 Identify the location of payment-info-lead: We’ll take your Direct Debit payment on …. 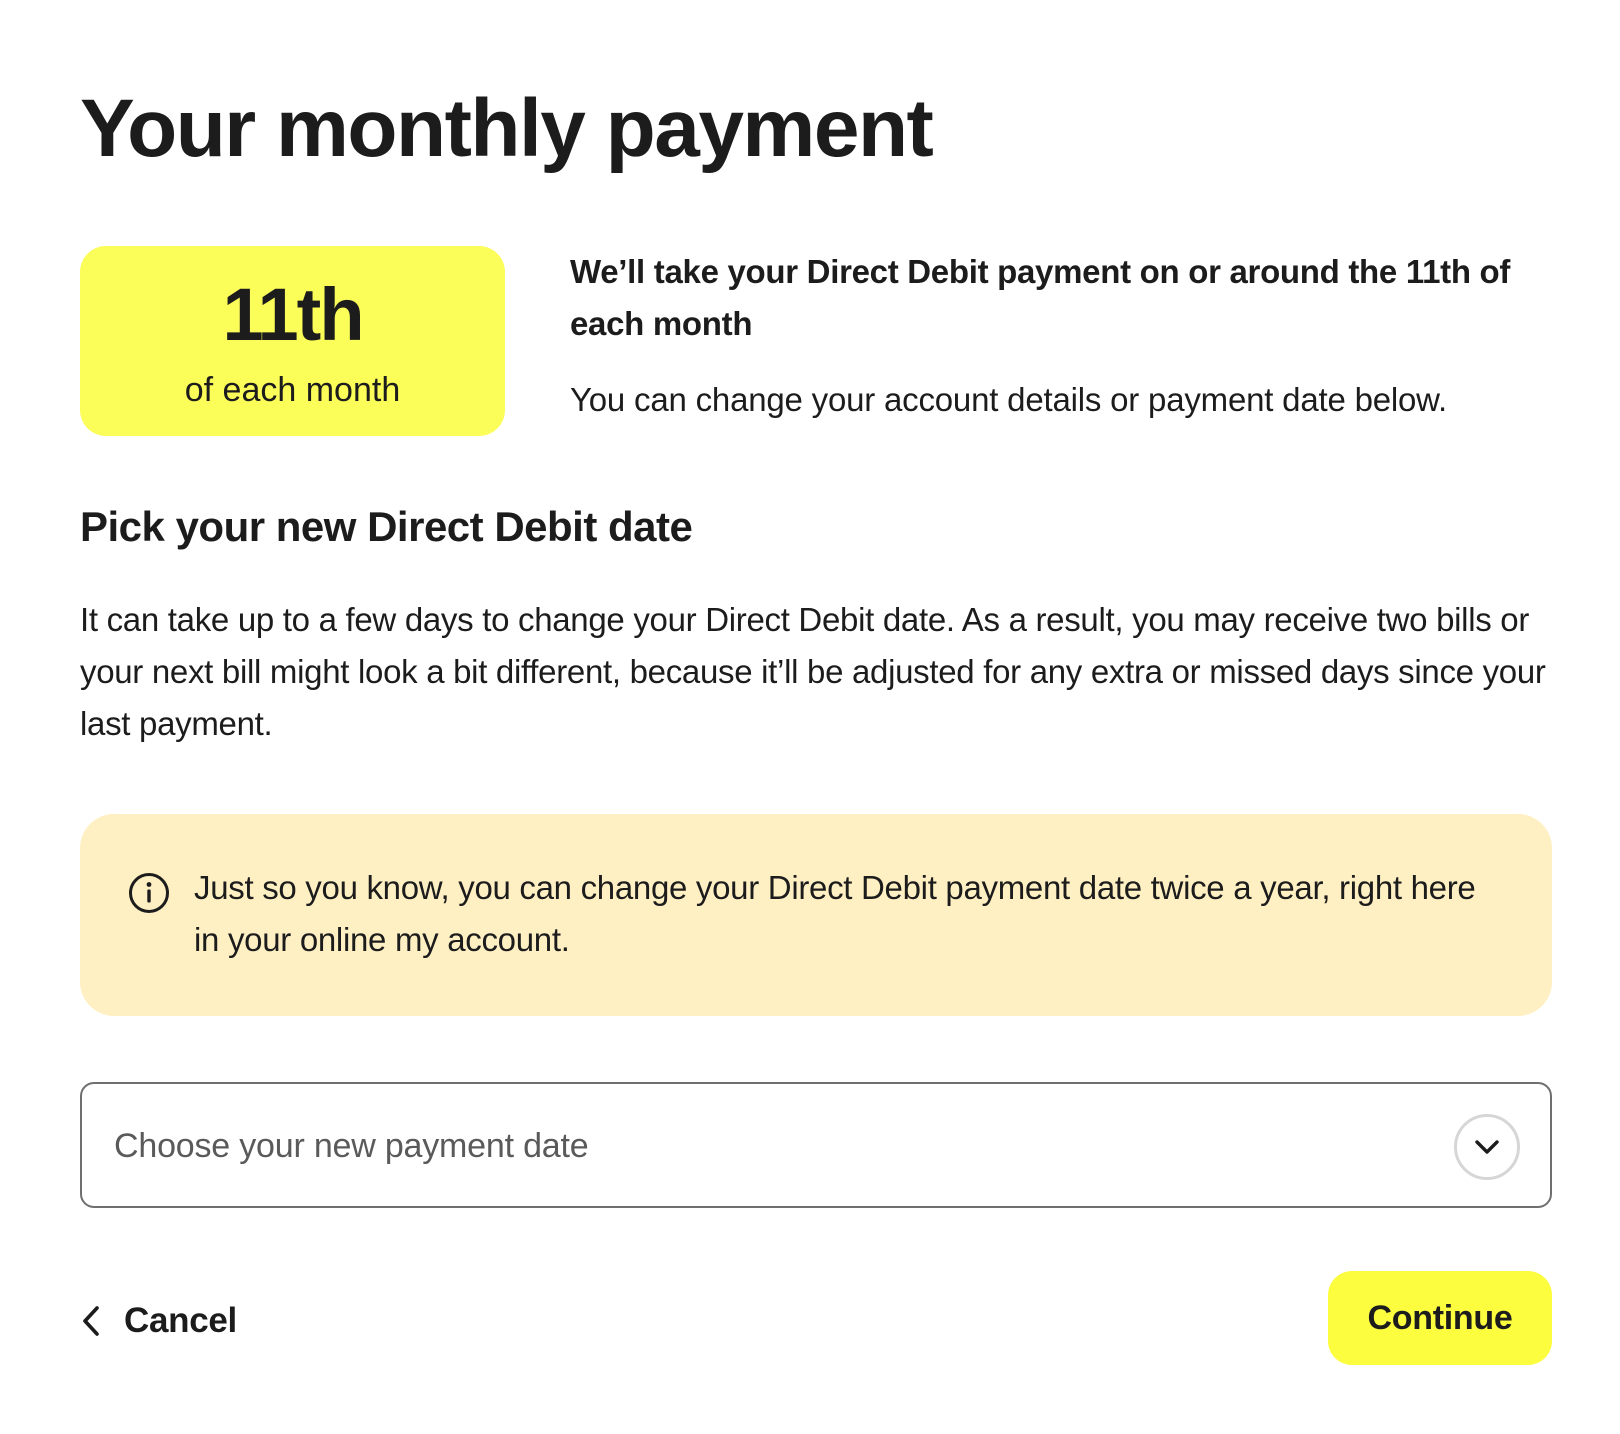
(1040, 297).